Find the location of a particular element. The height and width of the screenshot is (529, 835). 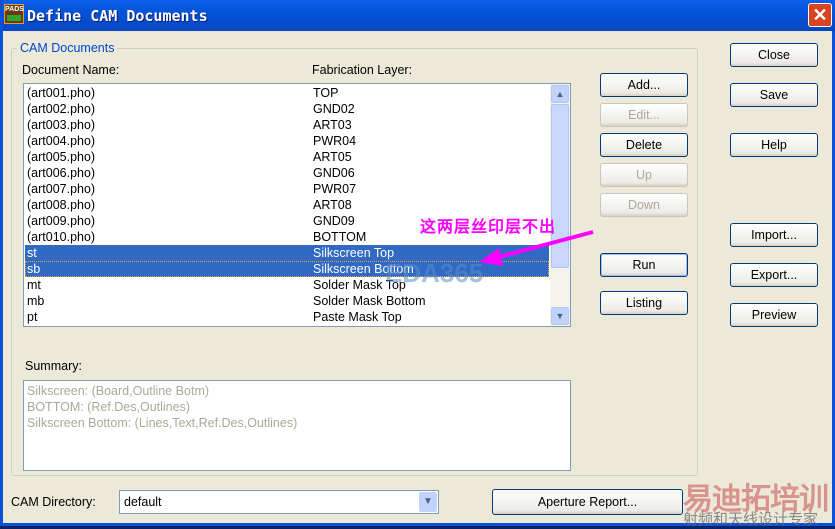

document-name: (art006.pho) is located at coordinates (61, 173).